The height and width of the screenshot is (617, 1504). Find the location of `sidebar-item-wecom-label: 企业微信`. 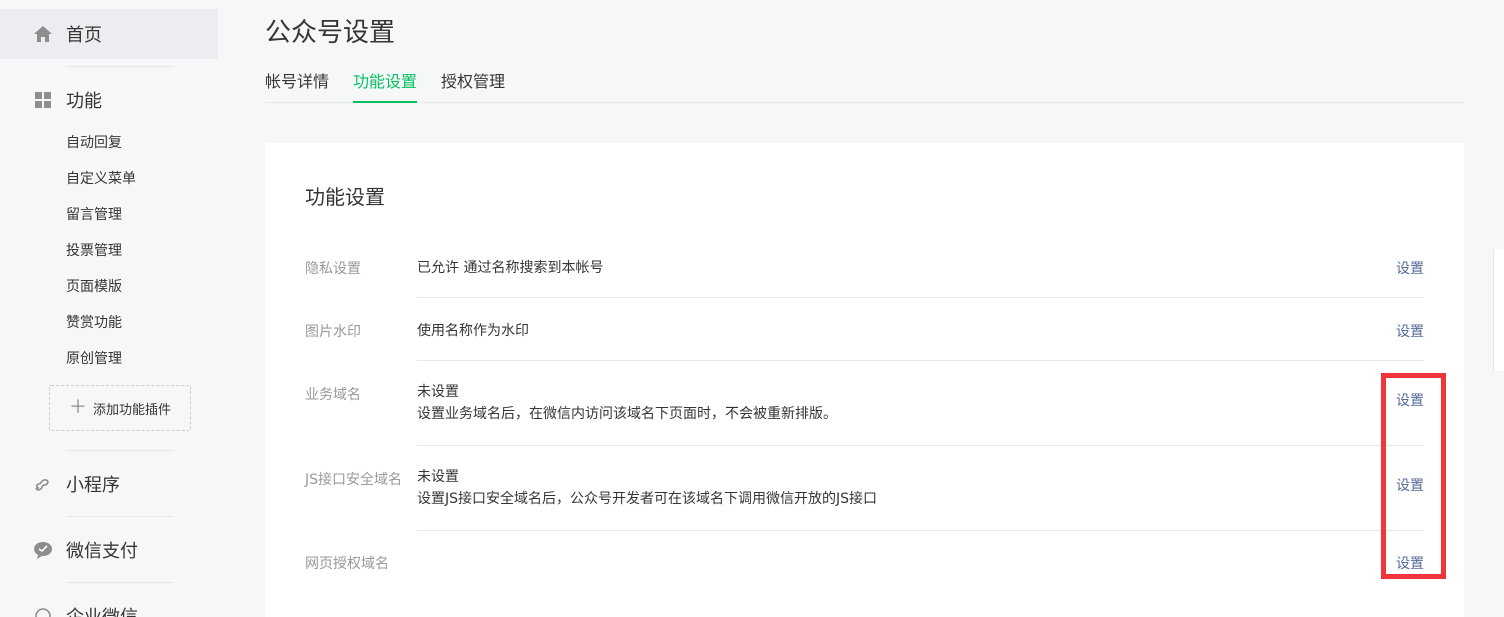

sidebar-item-wecom-label: 企业微信 is located at coordinates (102, 610).